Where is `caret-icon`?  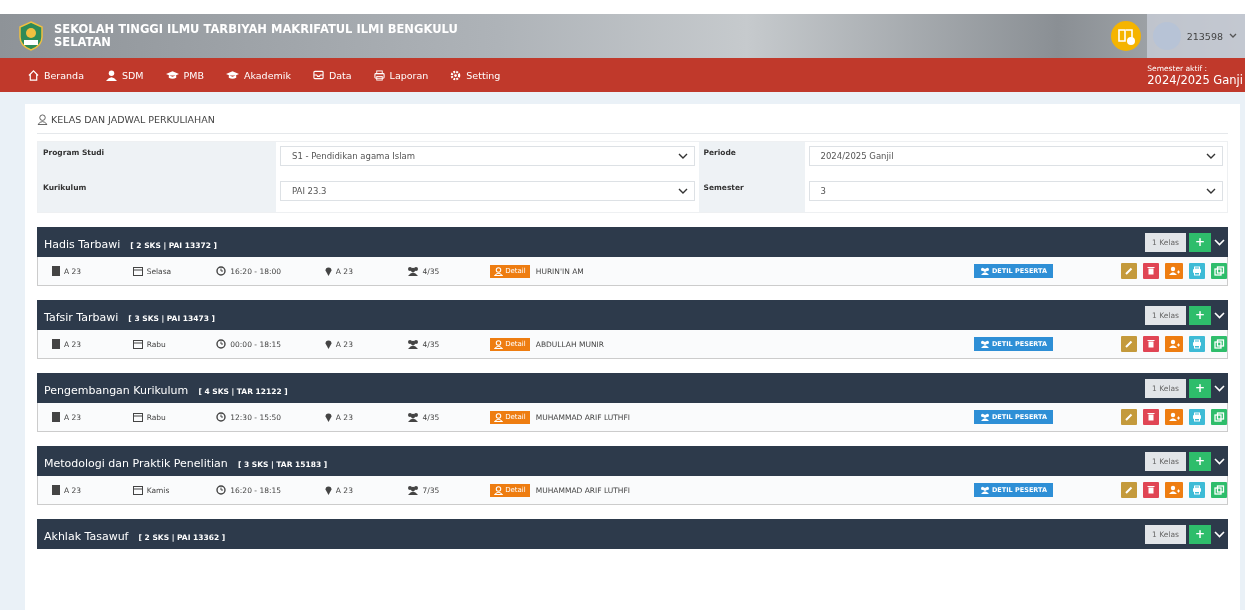
caret-icon is located at coordinates (1233, 36).